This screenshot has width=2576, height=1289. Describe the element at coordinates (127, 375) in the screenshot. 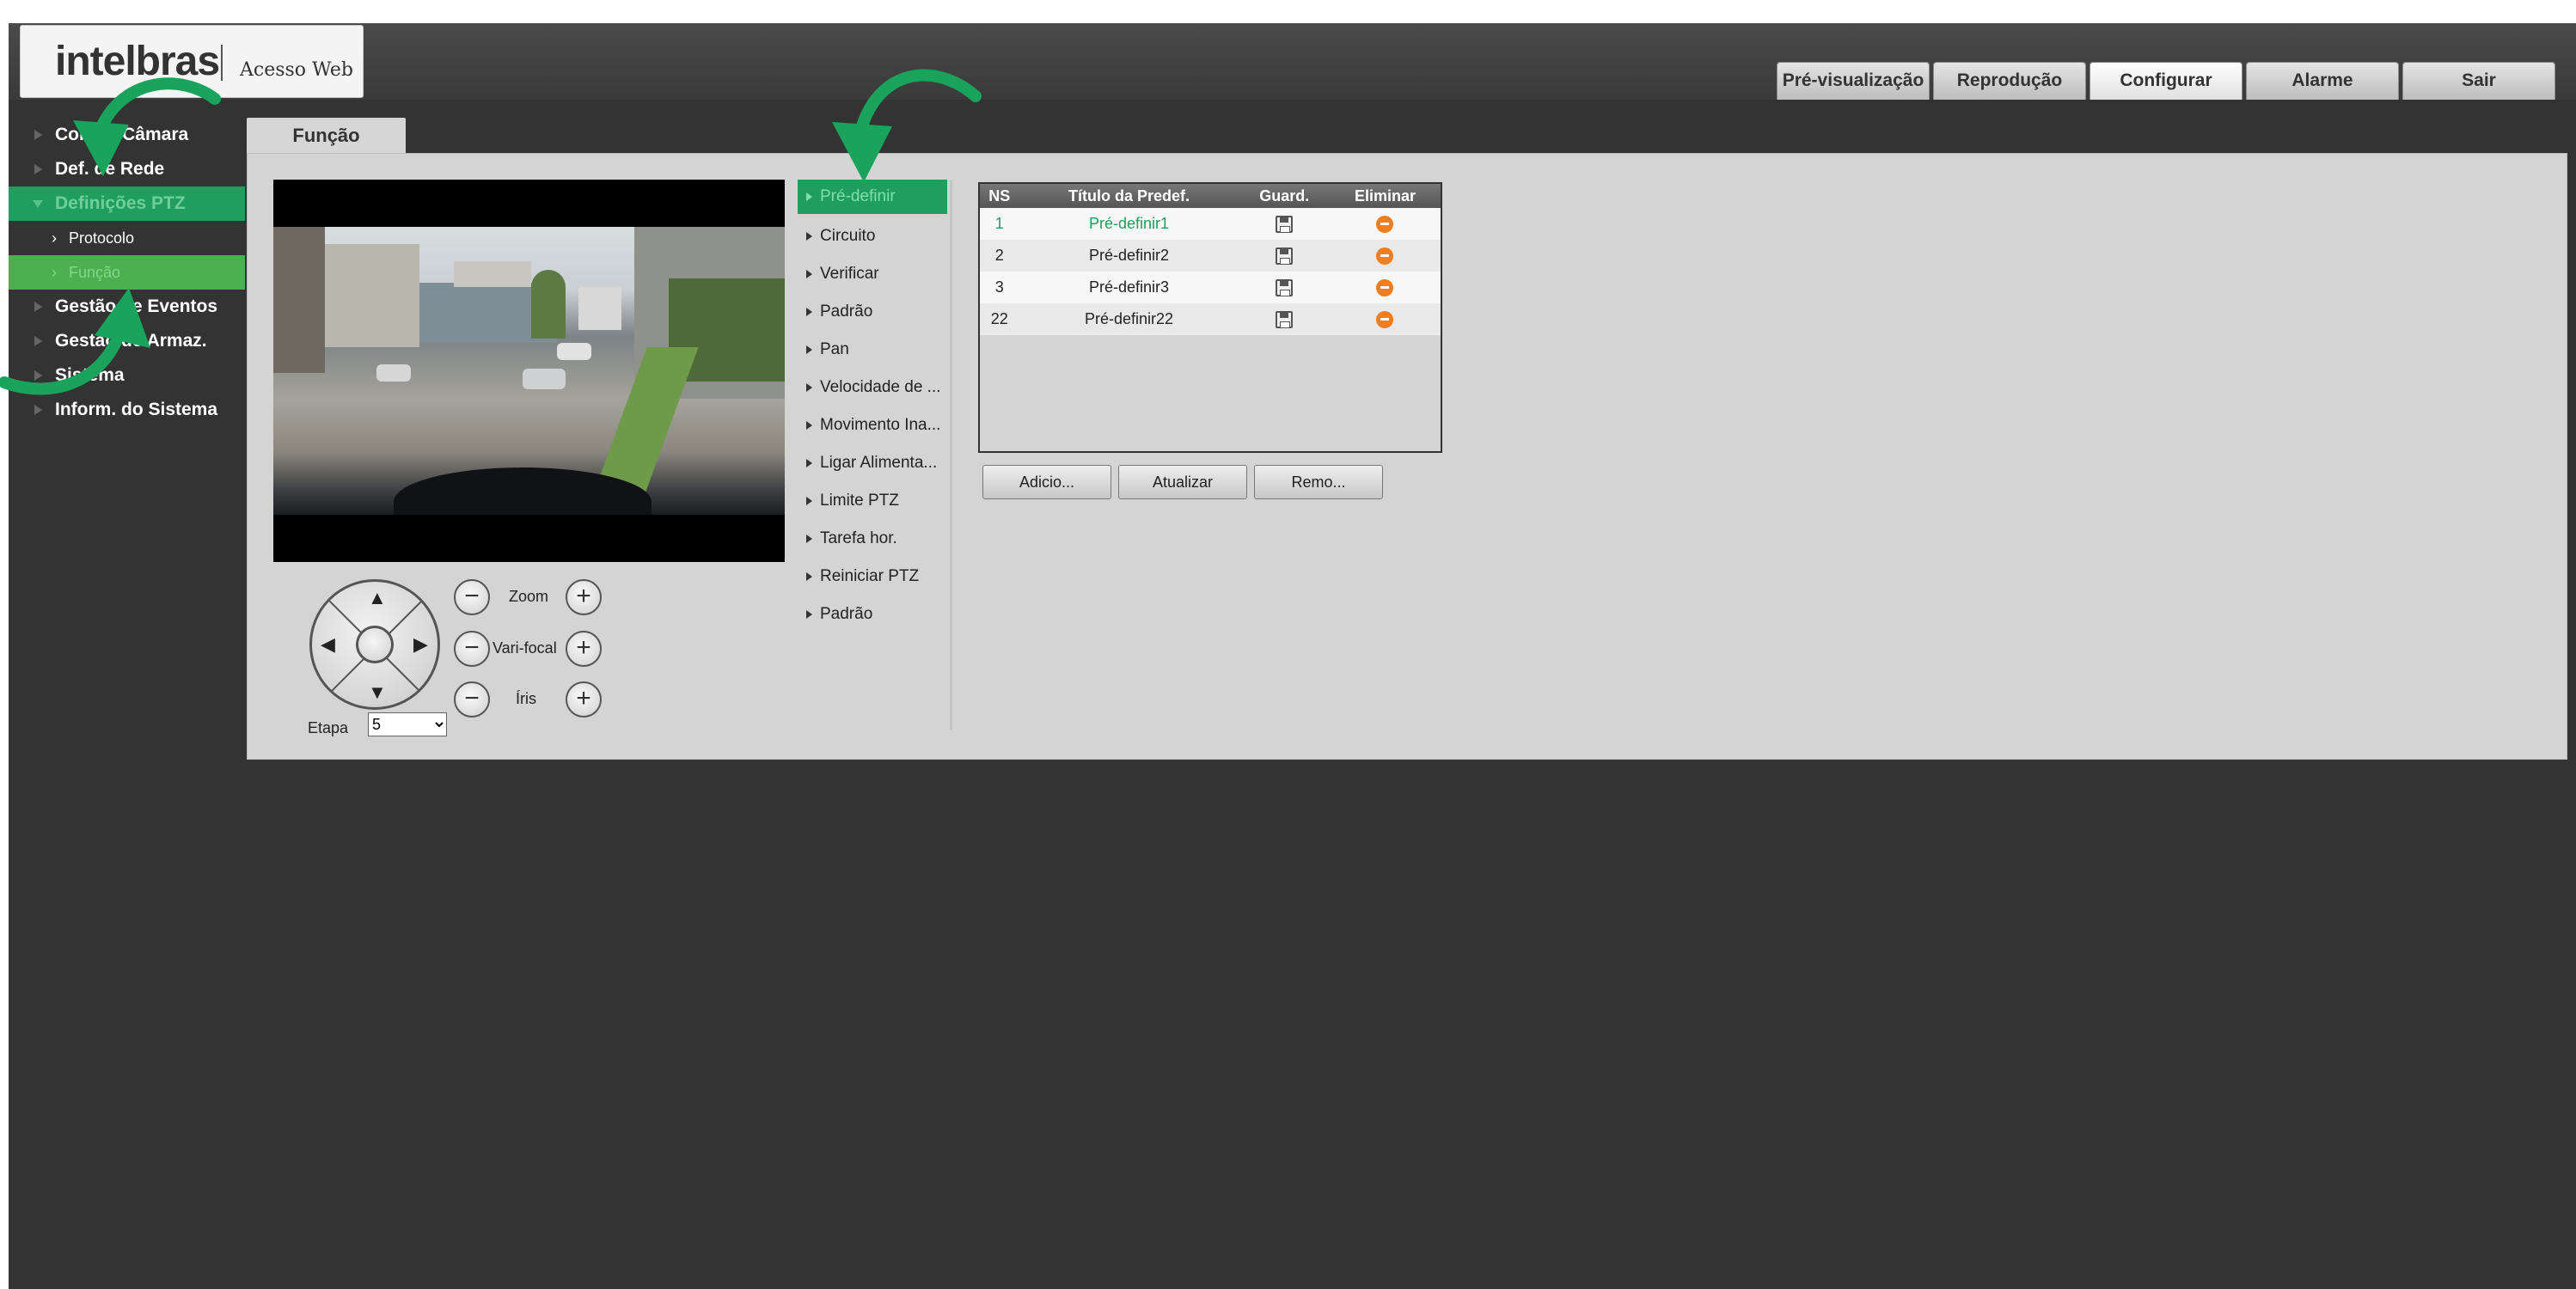

I see `sidebar-item-sistema: Sistema` at that location.